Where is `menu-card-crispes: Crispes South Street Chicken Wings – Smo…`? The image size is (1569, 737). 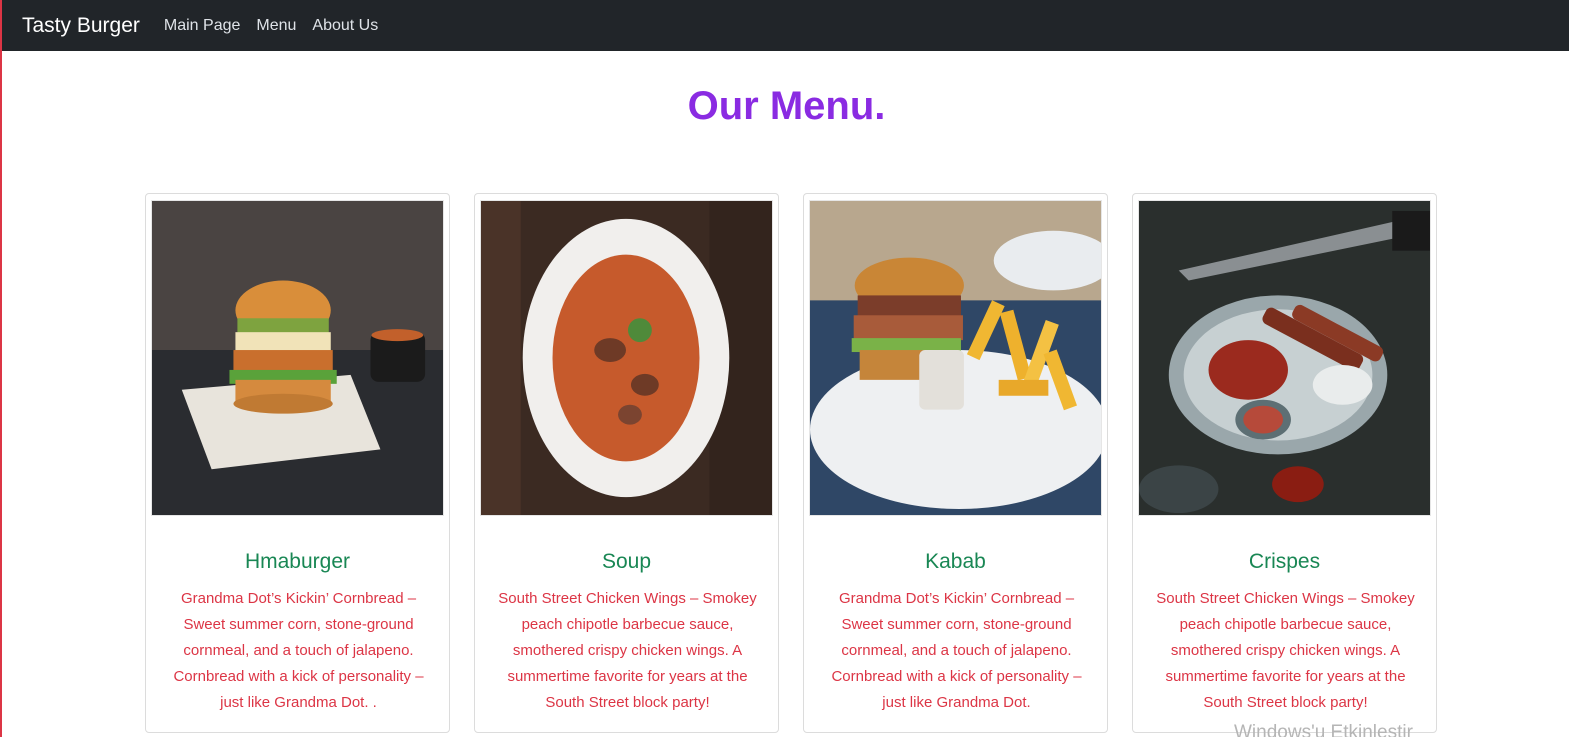 menu-card-crispes: Crispes South Street Chicken Wings – Smo… is located at coordinates (1284, 463).